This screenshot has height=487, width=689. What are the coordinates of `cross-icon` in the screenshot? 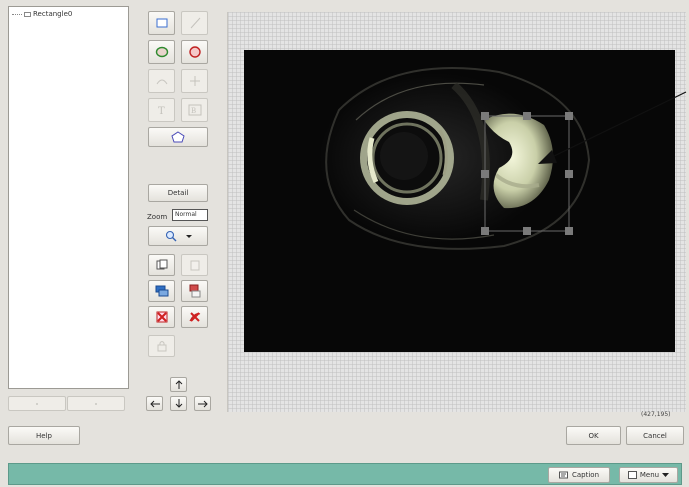 It's located at (194, 81).